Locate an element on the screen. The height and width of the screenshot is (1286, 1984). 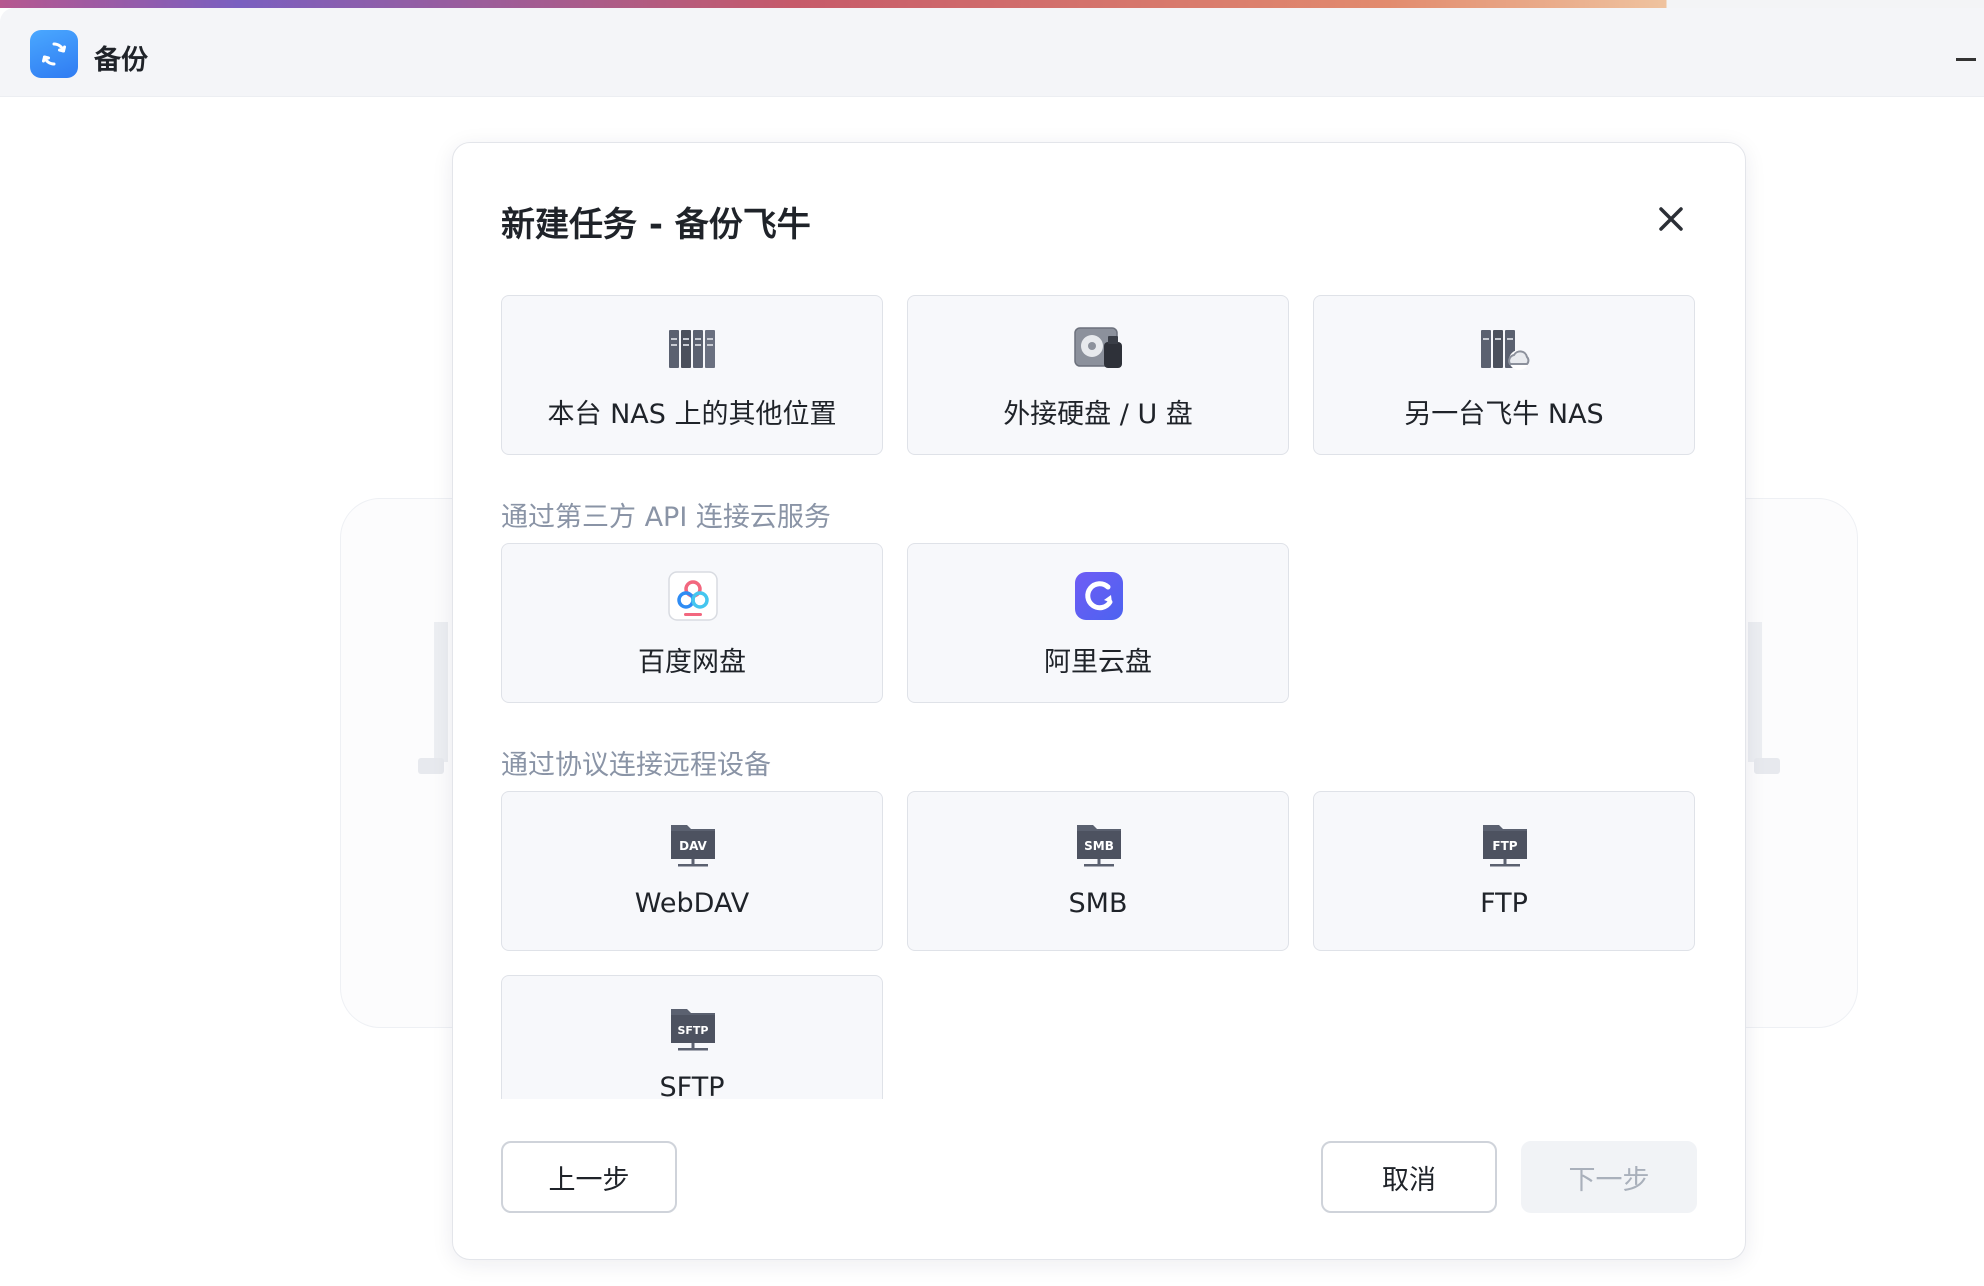
network-folder-icon: DAV is located at coordinates (693, 844).